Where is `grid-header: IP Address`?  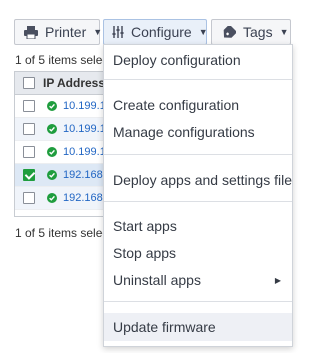 grid-header: IP Address is located at coordinates (64, 83).